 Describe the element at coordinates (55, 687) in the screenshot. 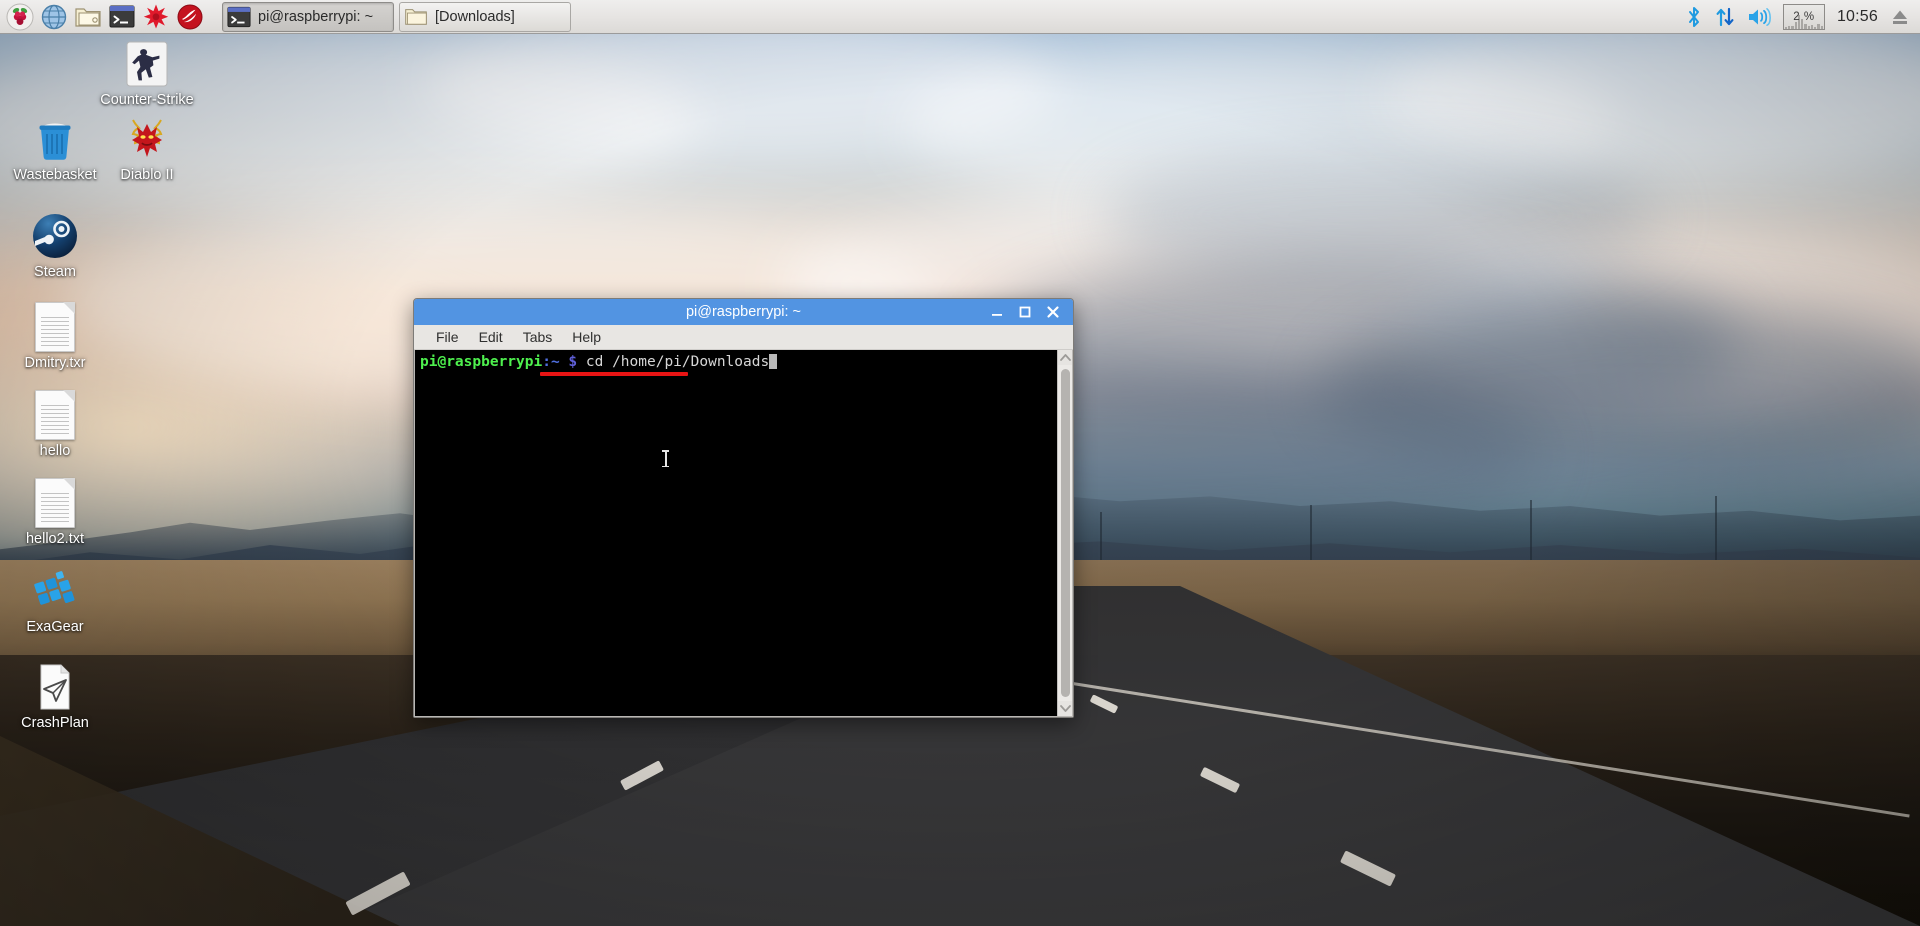

I see `crashplan-icon` at that location.